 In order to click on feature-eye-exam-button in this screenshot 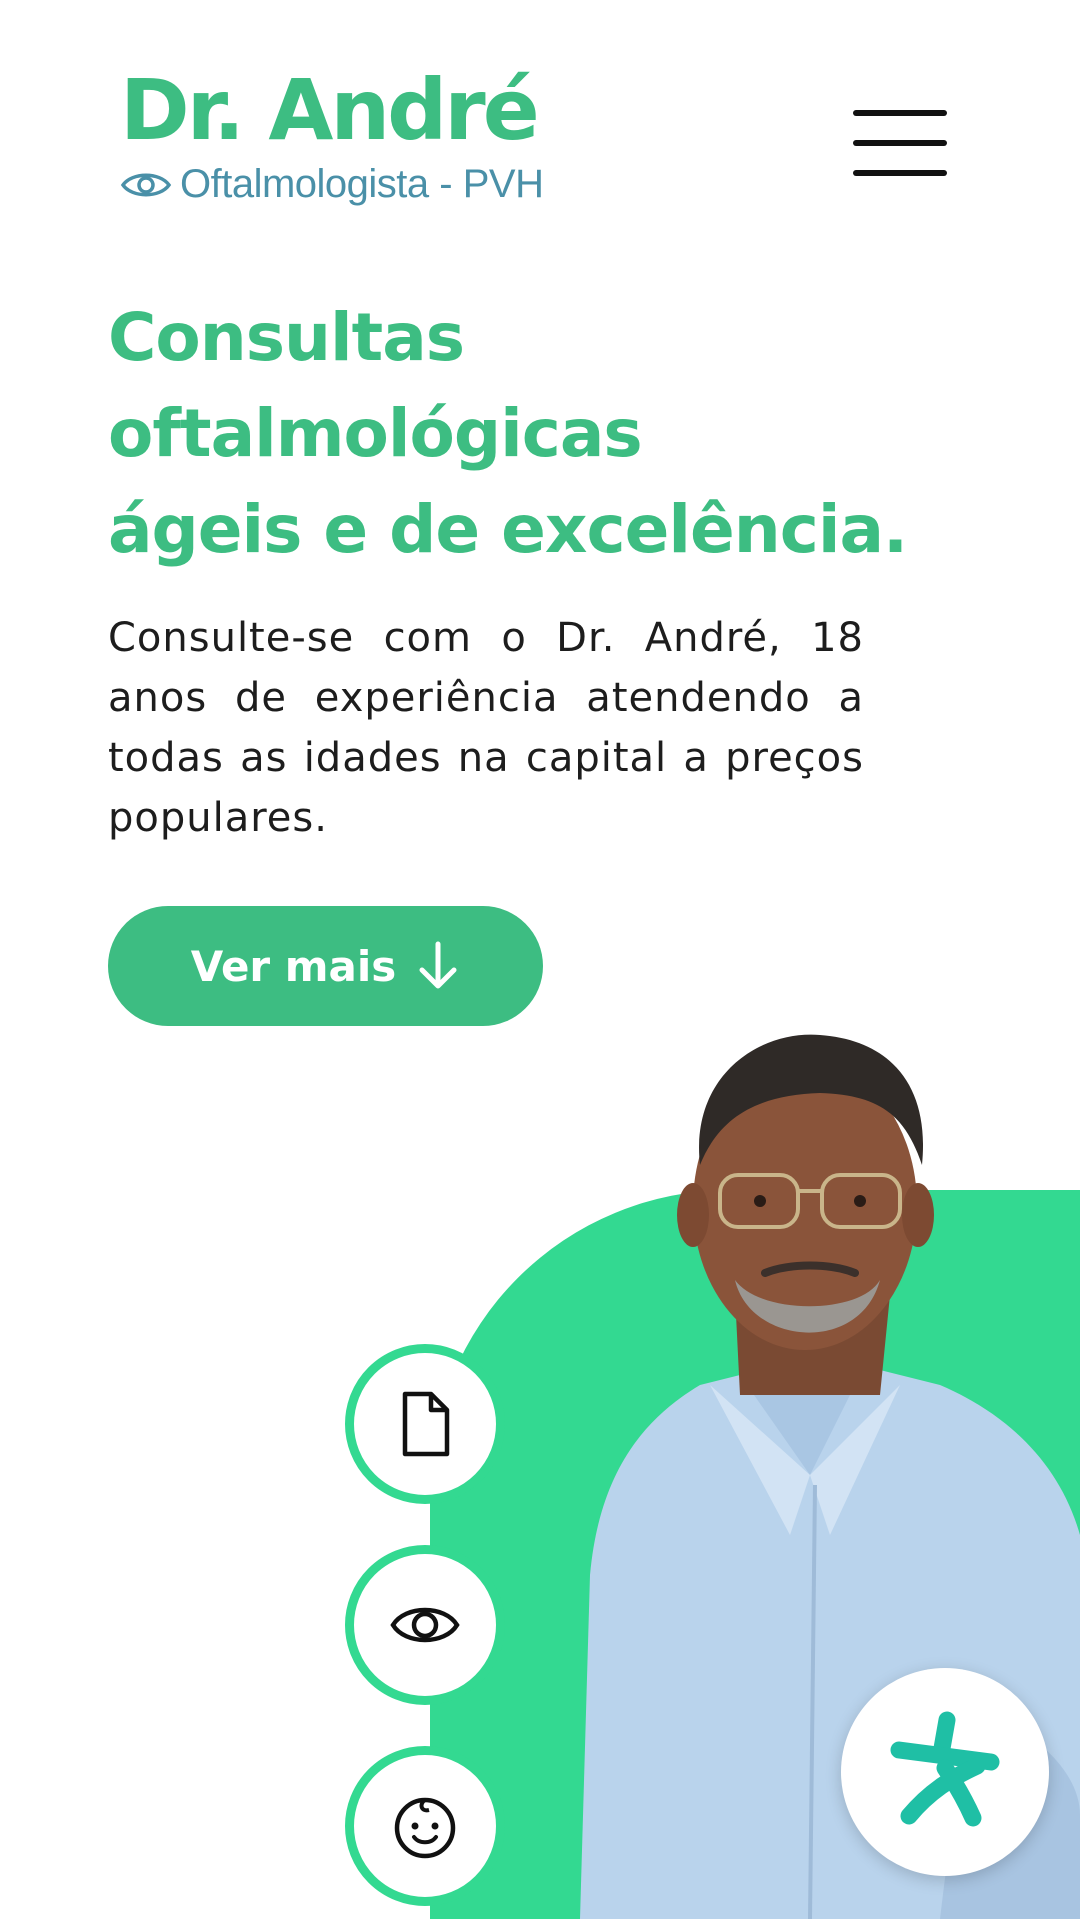, I will do `click(425, 1625)`.